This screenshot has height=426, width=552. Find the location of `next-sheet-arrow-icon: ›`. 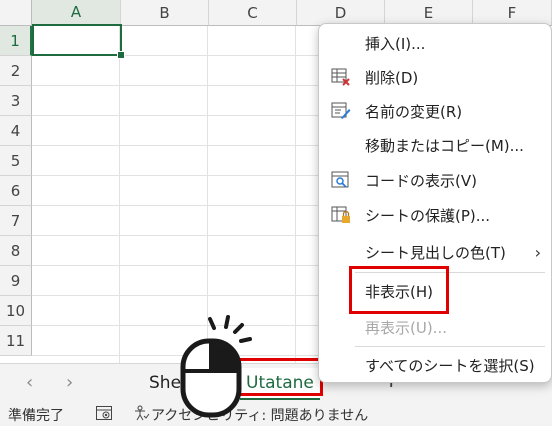

next-sheet-arrow-icon: › is located at coordinates (69, 382).